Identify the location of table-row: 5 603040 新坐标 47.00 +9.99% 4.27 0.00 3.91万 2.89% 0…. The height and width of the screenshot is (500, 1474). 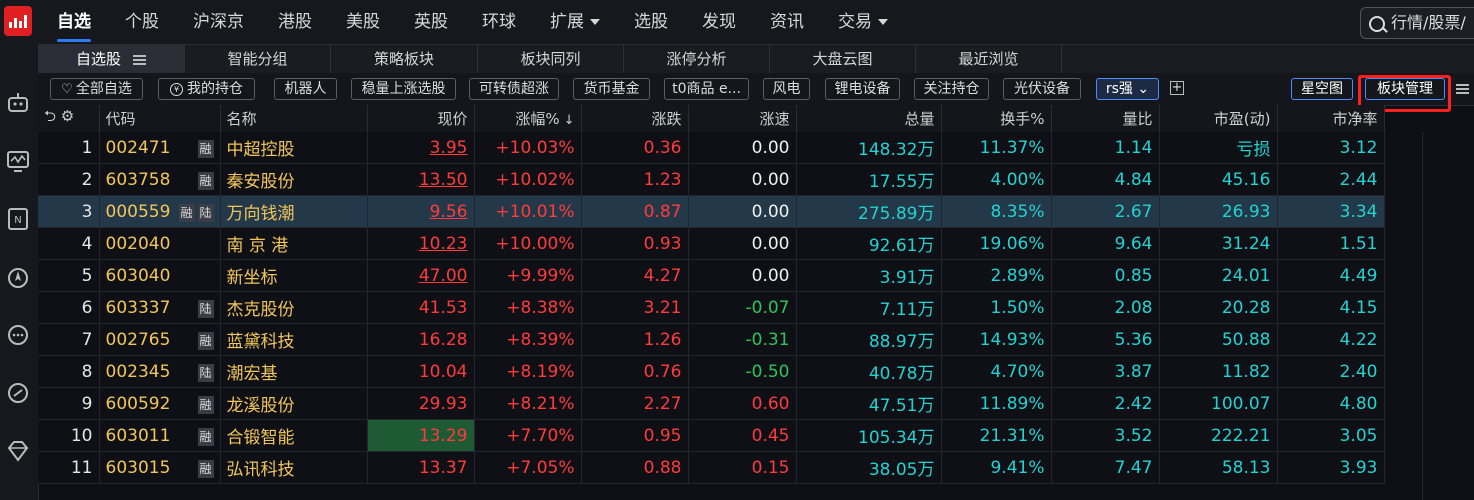
(711, 275).